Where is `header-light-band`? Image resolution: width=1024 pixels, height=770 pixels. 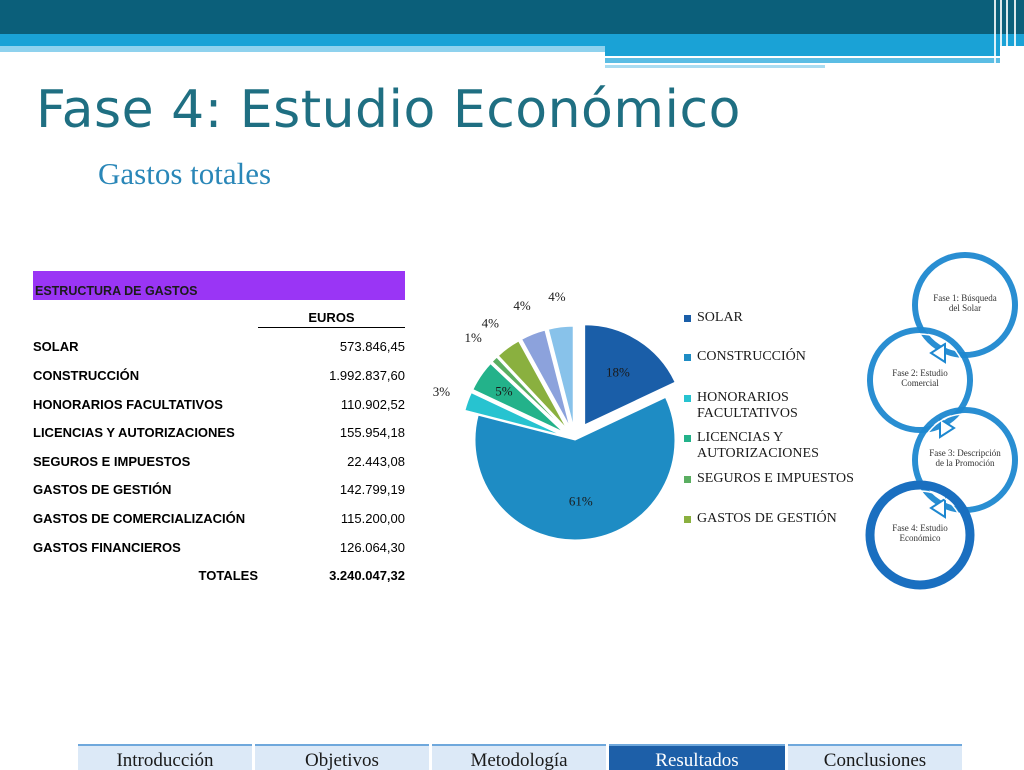
header-light-band is located at coordinates (302, 49).